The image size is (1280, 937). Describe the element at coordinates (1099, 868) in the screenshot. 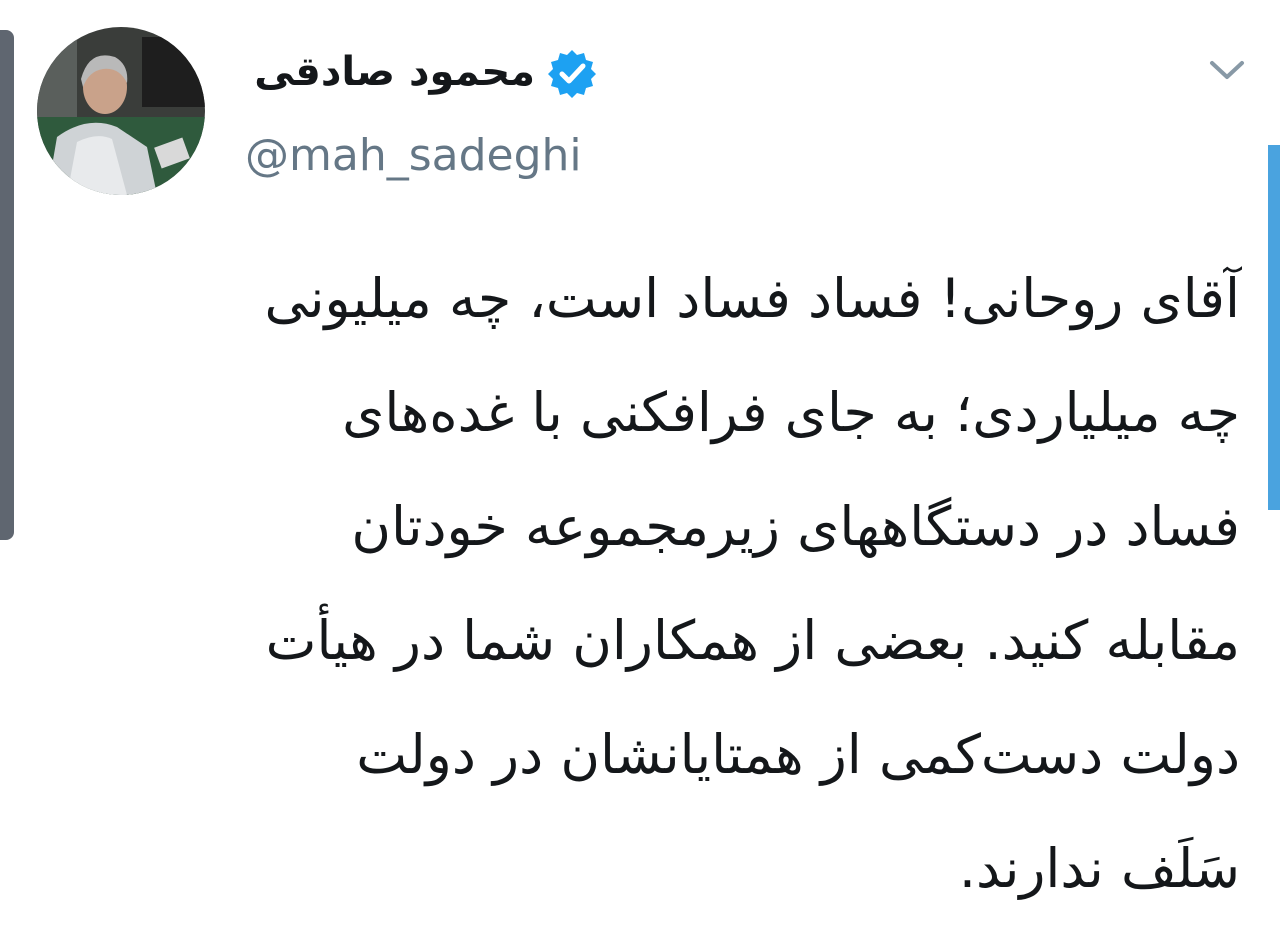

I see `tweet-line: سَلَف ندارند.` at that location.